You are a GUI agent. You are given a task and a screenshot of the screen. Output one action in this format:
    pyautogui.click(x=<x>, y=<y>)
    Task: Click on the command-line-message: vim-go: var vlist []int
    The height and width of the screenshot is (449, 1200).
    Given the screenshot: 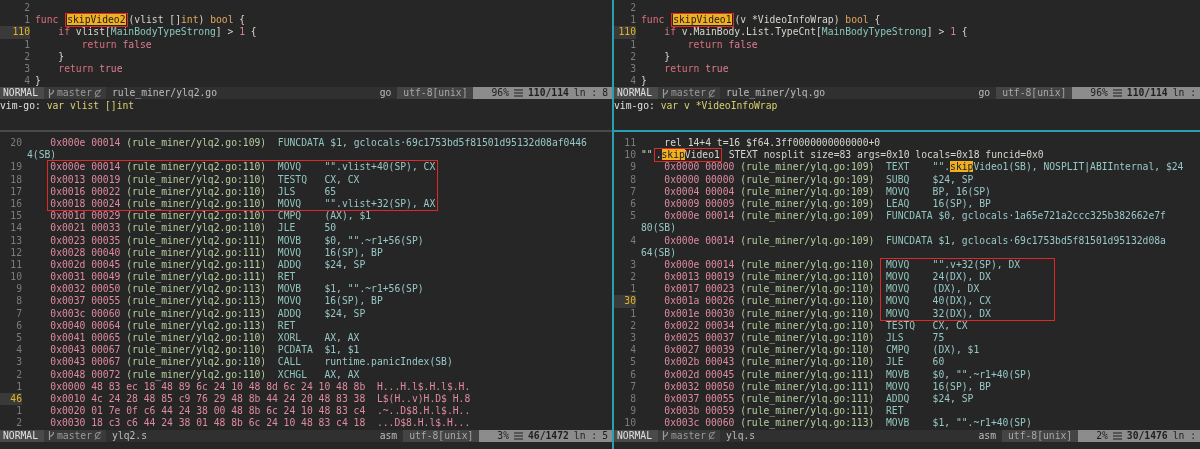 What is the action you would take?
    pyautogui.click(x=68, y=106)
    